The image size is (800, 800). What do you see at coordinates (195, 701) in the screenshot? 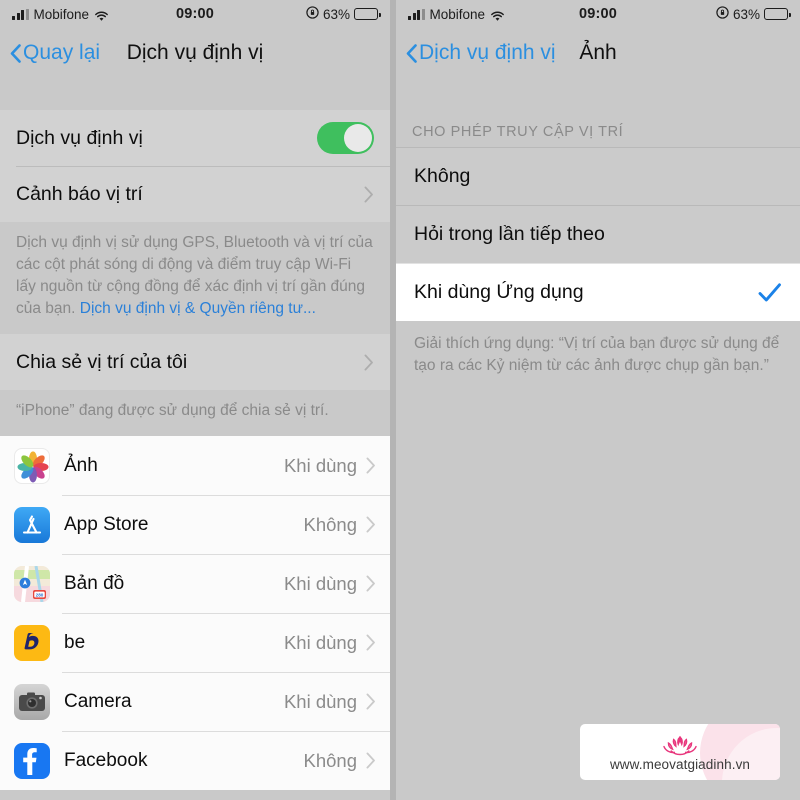
I see `app-row-camera: Camera Khi dùng` at bounding box center [195, 701].